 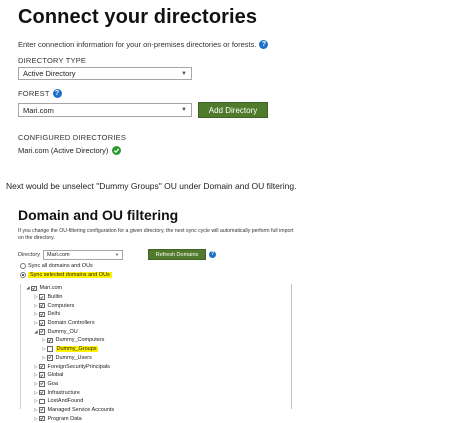 I want to click on directory-select: Mari.com ▼, so click(x=83, y=254).